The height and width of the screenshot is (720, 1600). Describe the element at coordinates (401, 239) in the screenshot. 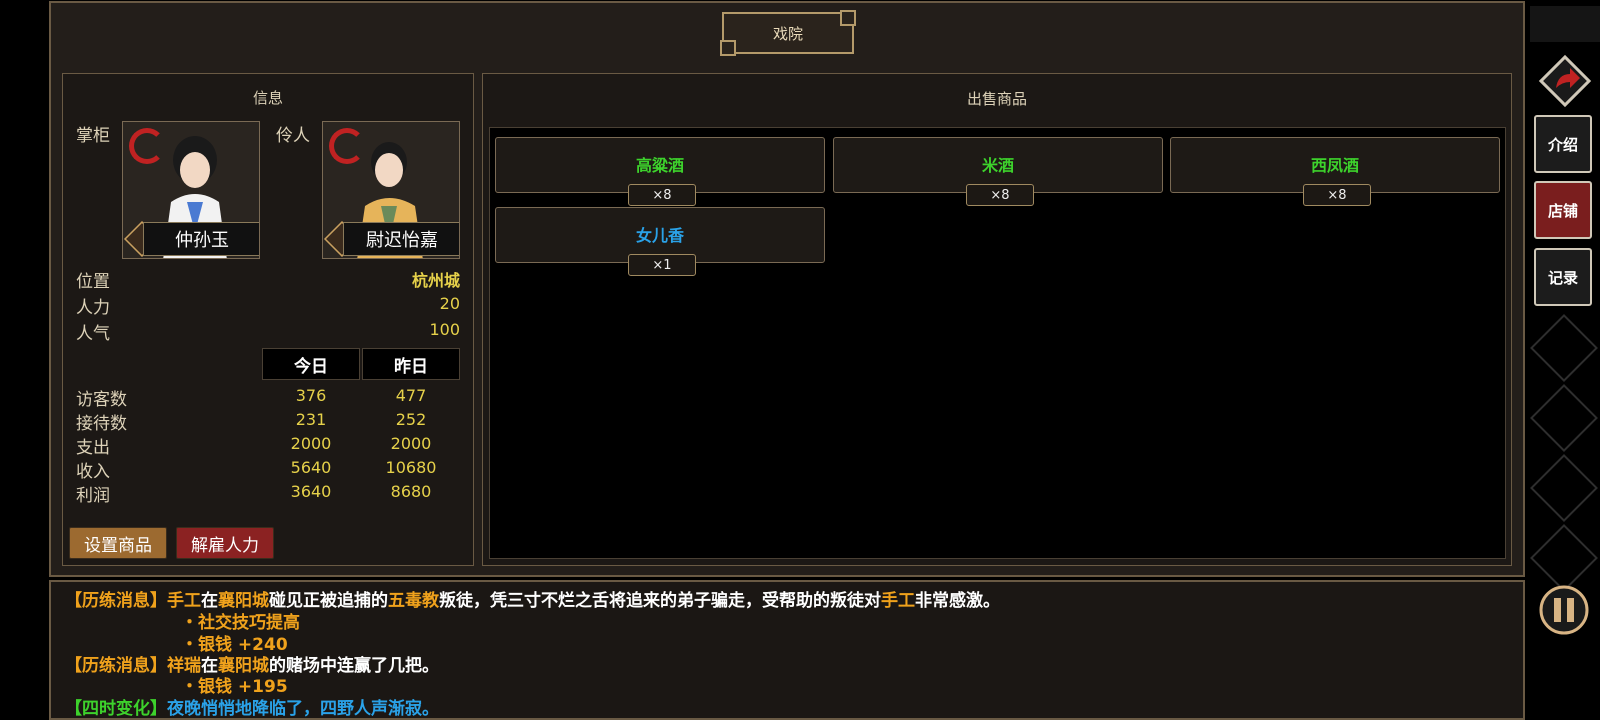

I see `actor-name: 尉迟怡嘉` at that location.